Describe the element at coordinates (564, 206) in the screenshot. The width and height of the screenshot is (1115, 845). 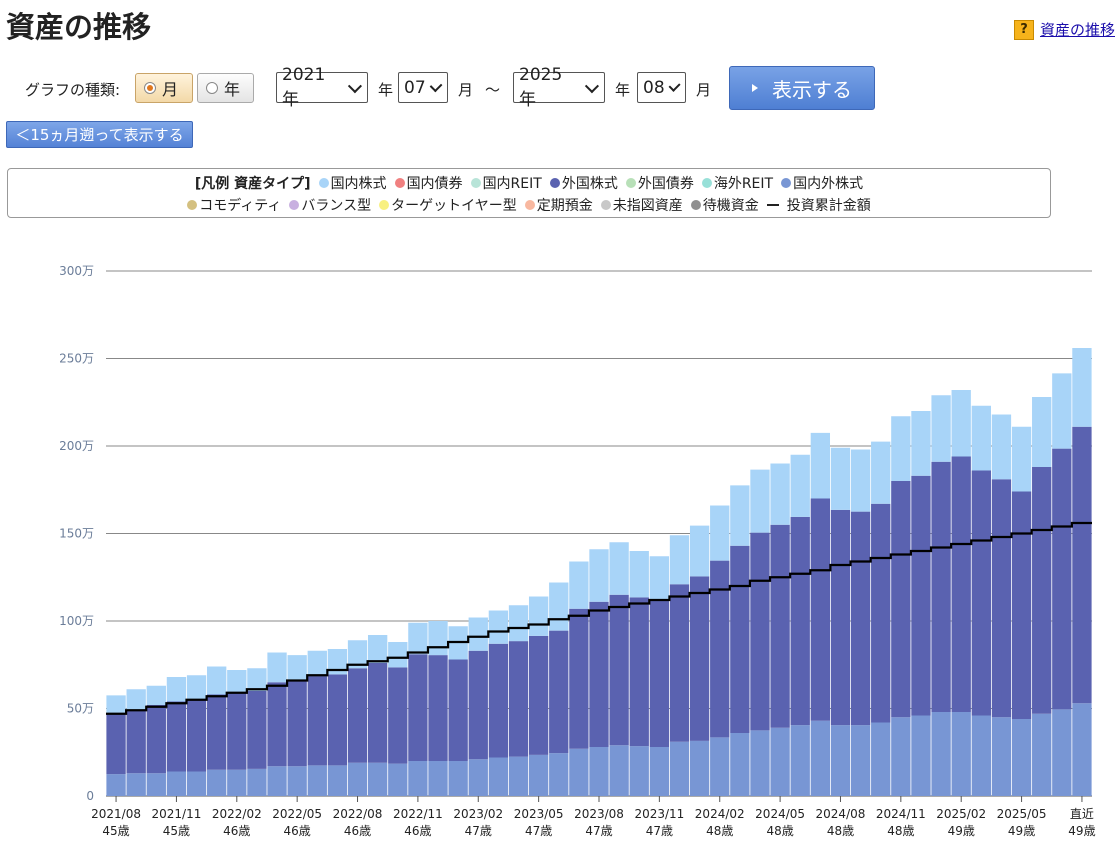
I see `legend-label: 定期預金` at that location.